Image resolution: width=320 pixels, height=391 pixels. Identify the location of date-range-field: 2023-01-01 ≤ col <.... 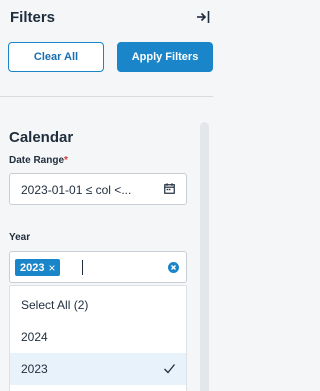
(98, 189).